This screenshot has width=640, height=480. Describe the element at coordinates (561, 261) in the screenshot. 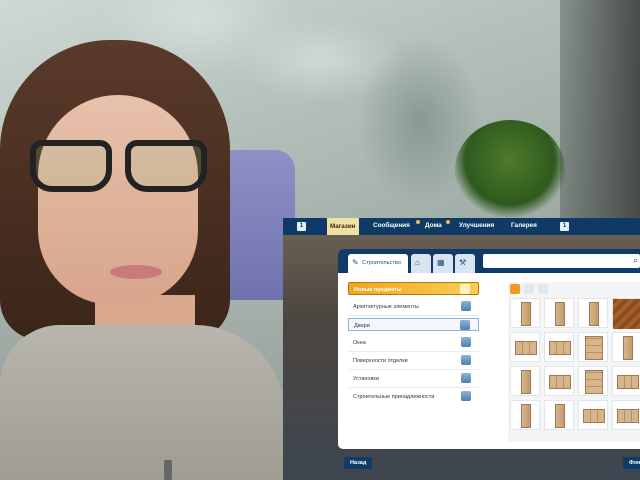

I see `search-input: ⌕` at that location.